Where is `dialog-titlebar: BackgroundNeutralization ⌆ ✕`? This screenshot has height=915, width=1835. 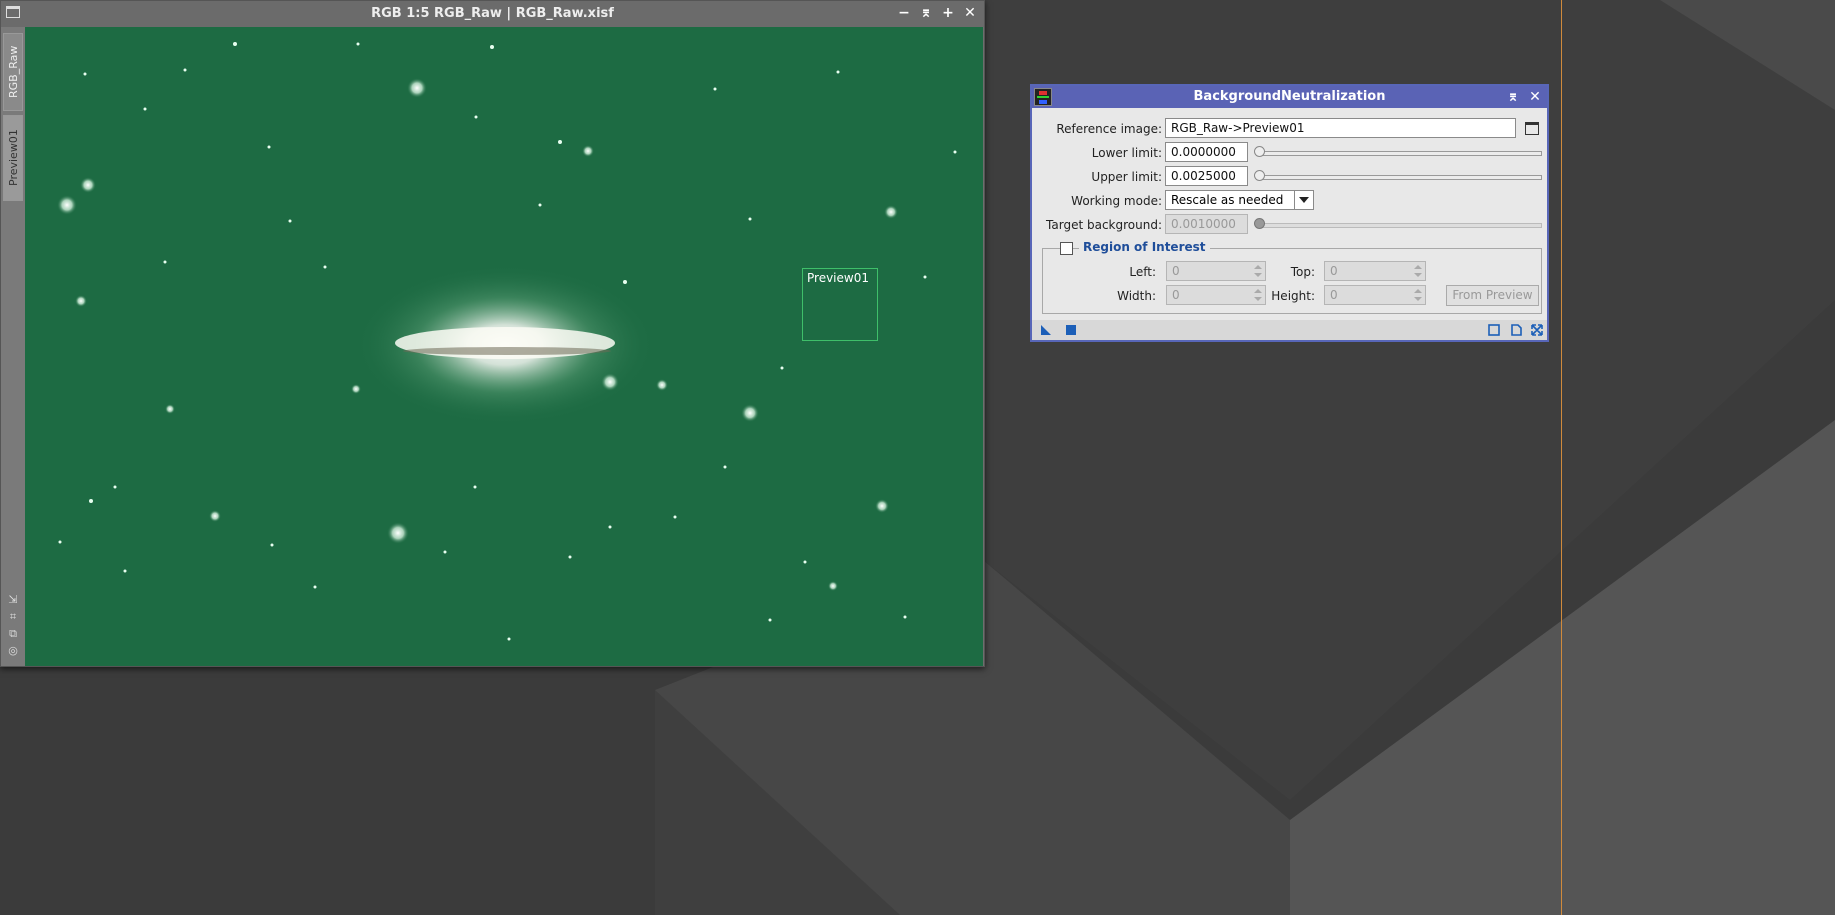
dialog-titlebar: BackgroundNeutralization ⌆ ✕ is located at coordinates (1289, 97).